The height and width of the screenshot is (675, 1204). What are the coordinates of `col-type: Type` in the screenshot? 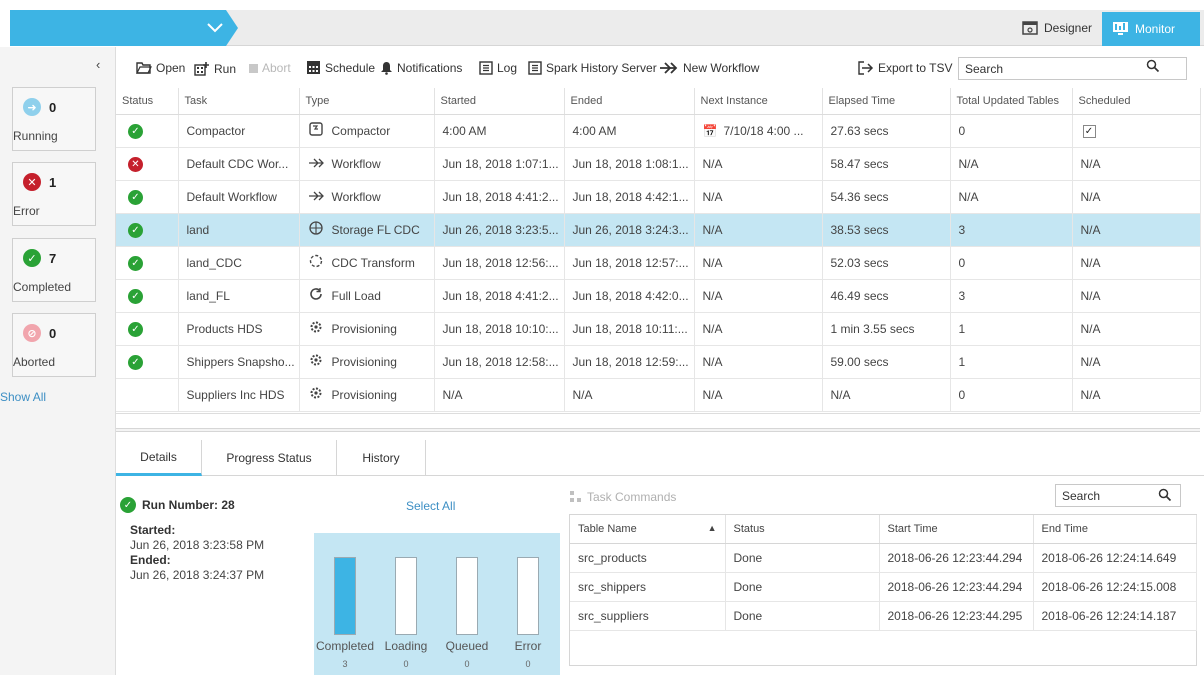 It's located at (367, 101).